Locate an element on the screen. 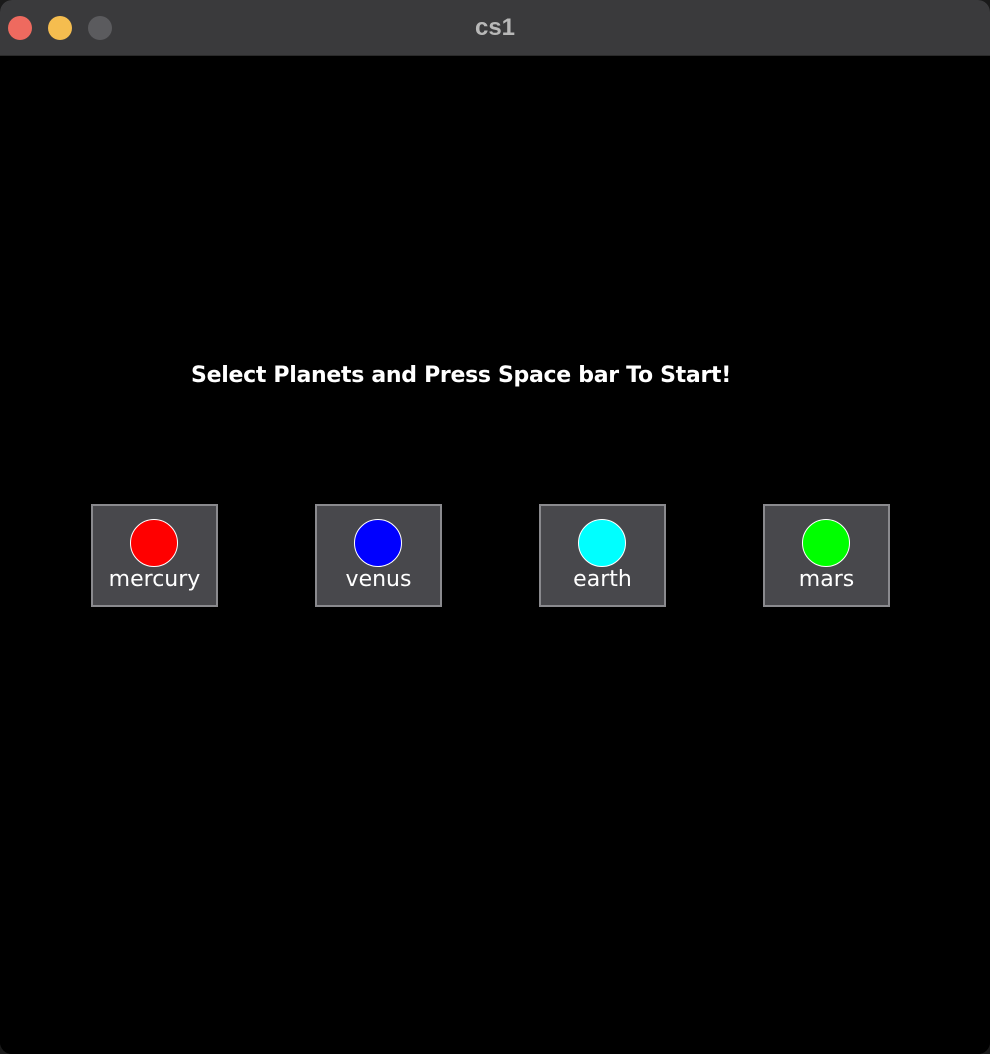  planet-button-mercury: mercury is located at coordinates (154, 555).